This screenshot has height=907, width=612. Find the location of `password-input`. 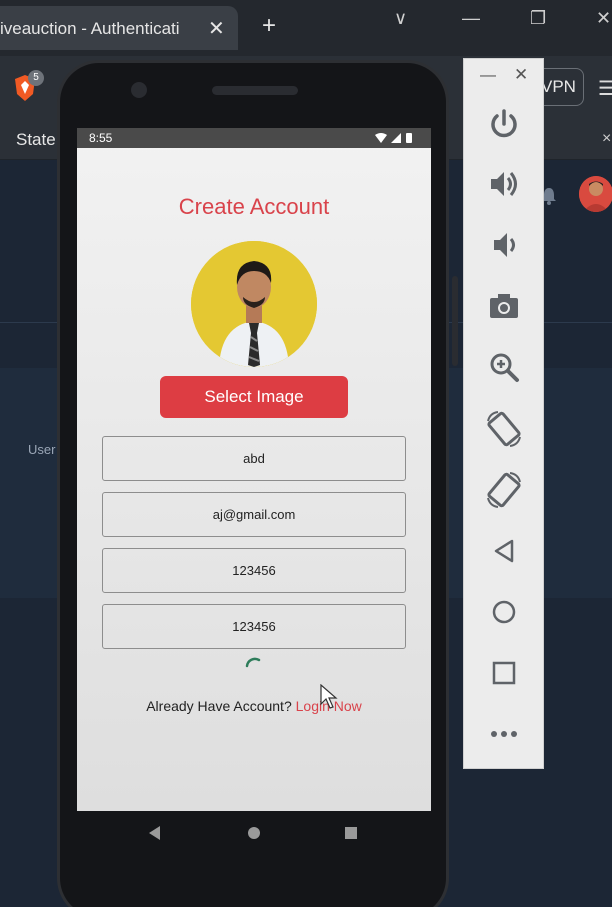

password-input is located at coordinates (254, 570).